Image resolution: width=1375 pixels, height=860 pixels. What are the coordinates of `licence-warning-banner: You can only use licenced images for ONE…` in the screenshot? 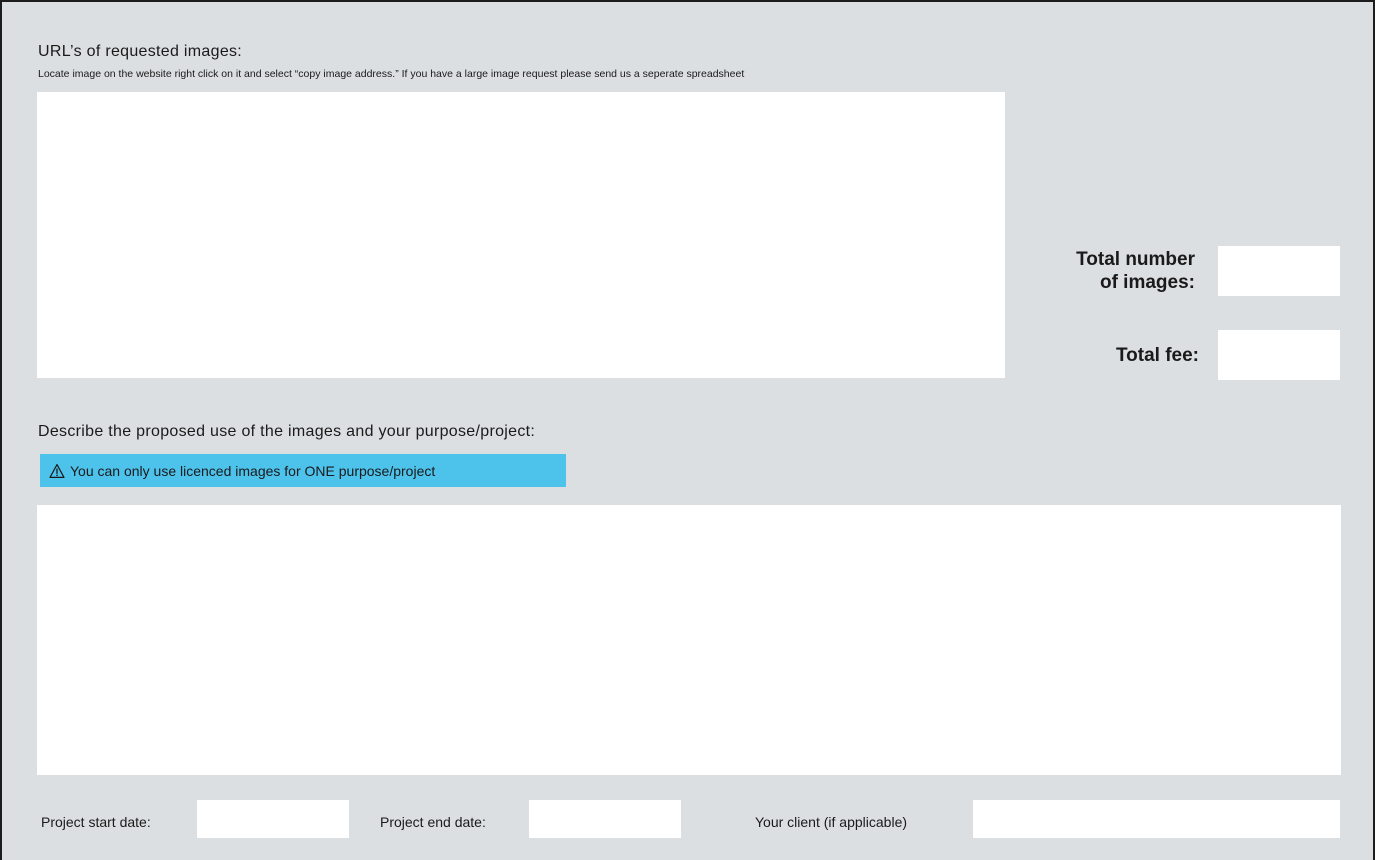 It's located at (303, 470).